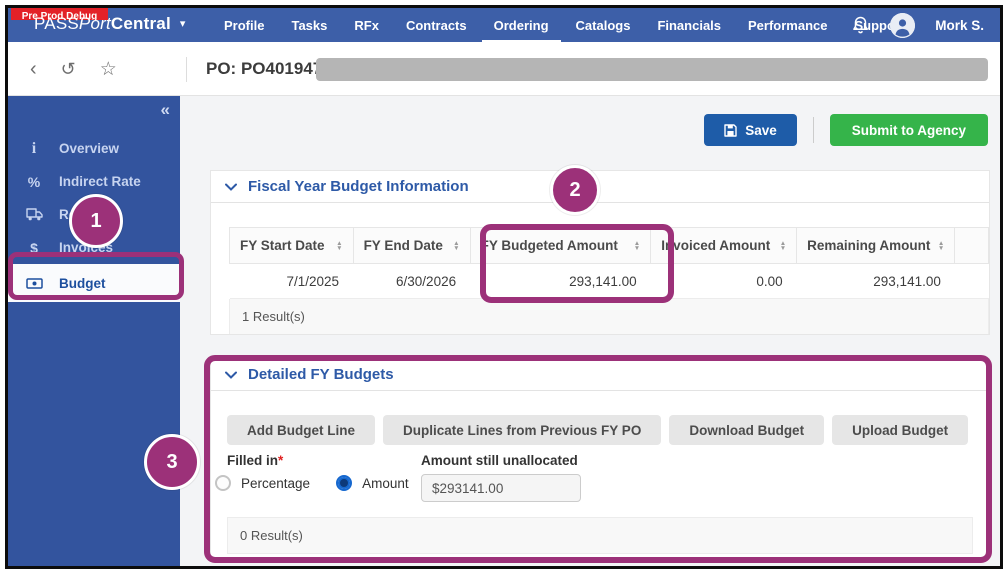  Describe the element at coordinates (321, 374) in the screenshot. I see `section-title: Detailed FY Budgets` at that location.